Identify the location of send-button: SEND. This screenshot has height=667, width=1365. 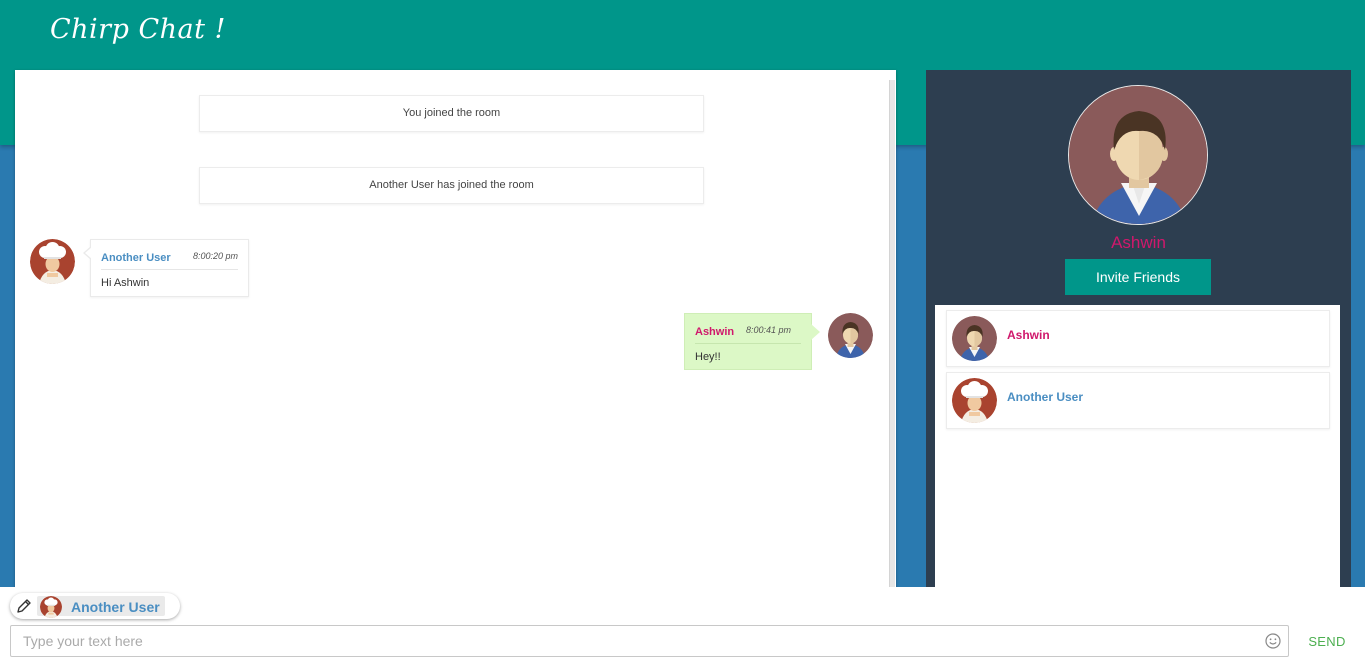
(1327, 642).